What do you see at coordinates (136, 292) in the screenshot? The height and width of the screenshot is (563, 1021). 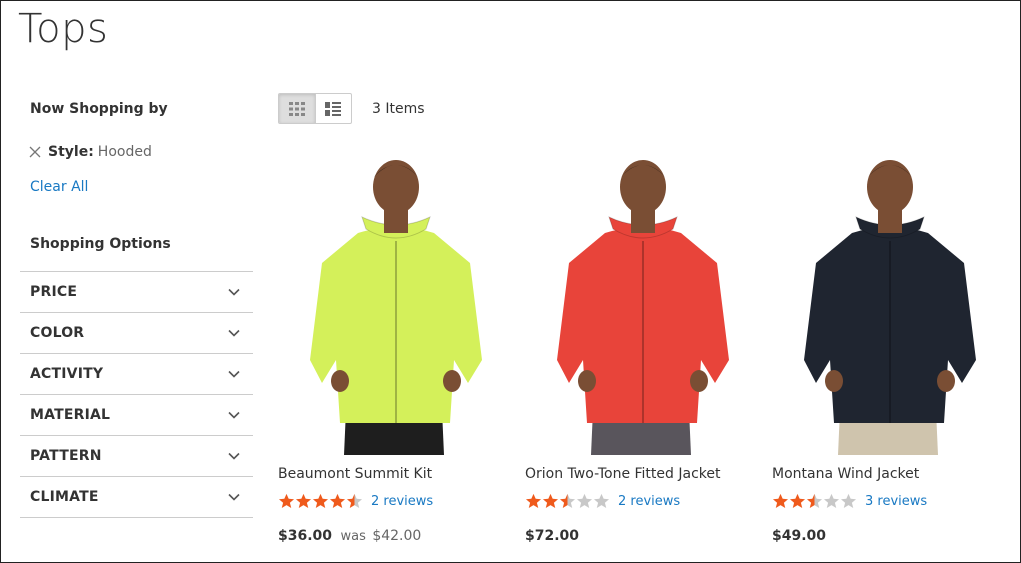 I see `filter-option-price: PRICE` at bounding box center [136, 292].